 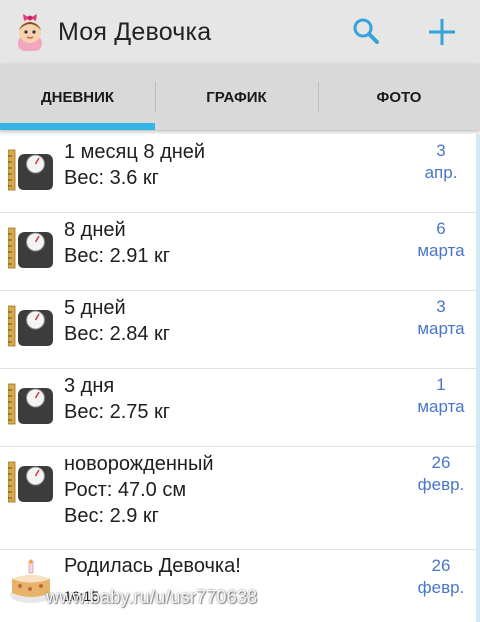 I want to click on entry-age: 1 месяц 8 дней, so click(x=135, y=152).